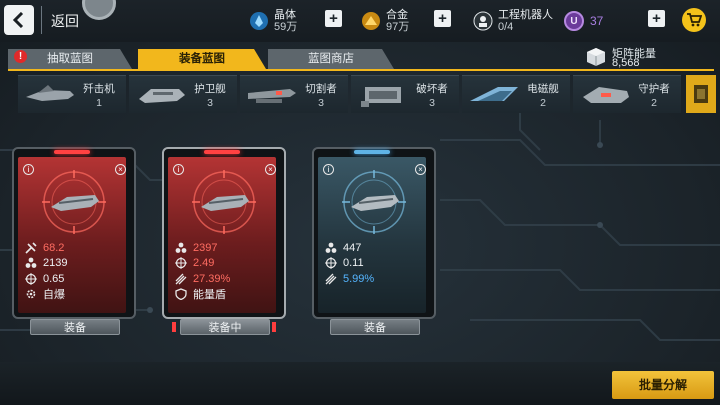  I want to click on tab-label: 蓝图商店, so click(331, 59).